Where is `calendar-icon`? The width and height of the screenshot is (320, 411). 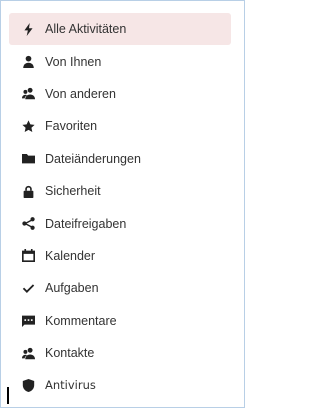
calendar-icon is located at coordinates (28, 256).